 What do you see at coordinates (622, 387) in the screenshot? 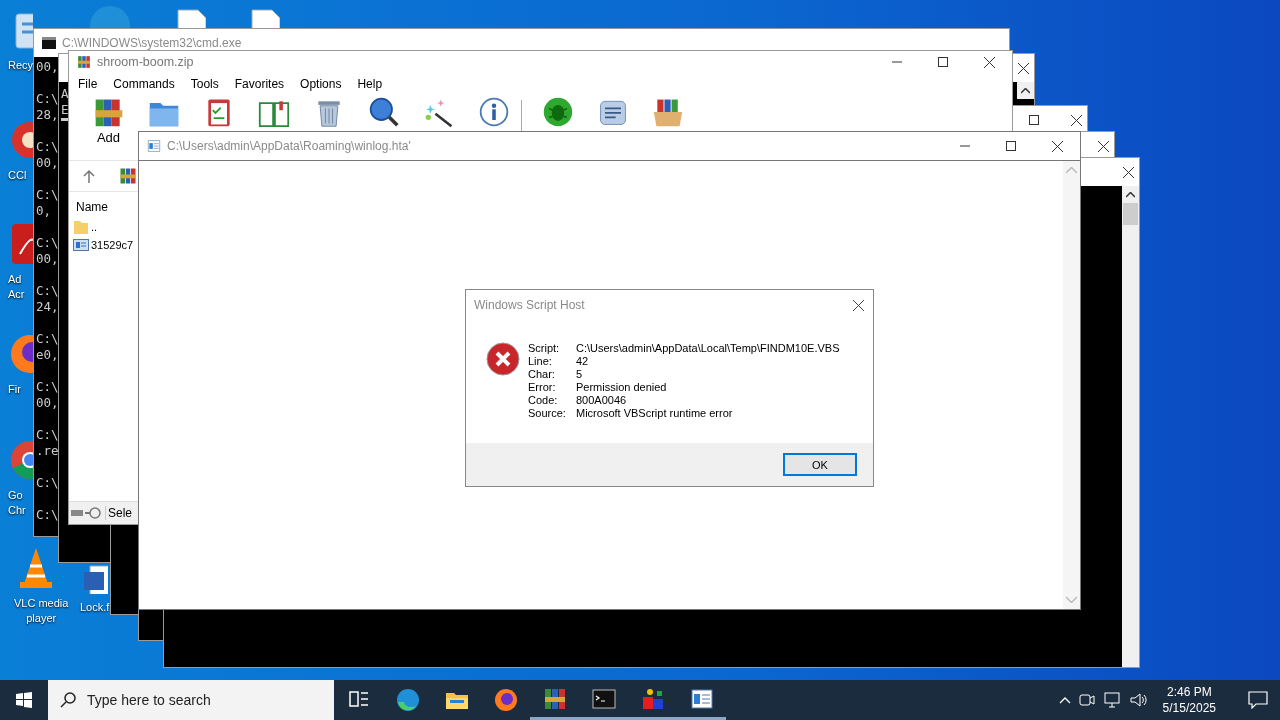
I see `field-value: Permission denied` at bounding box center [622, 387].